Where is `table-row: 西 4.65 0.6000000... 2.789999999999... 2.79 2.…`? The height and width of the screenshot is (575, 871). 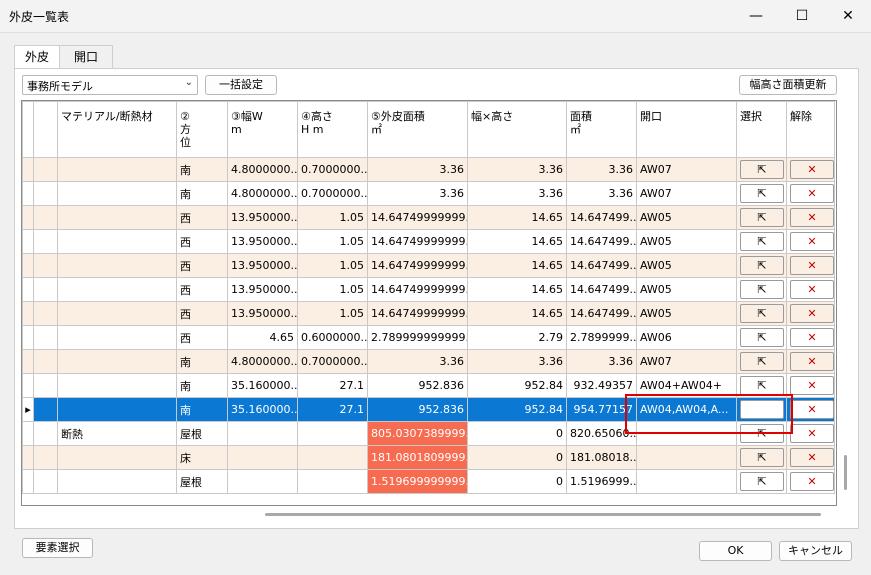 table-row: 西 4.65 0.6000000... 2.789999999999... 2.79 2.… is located at coordinates (428, 337).